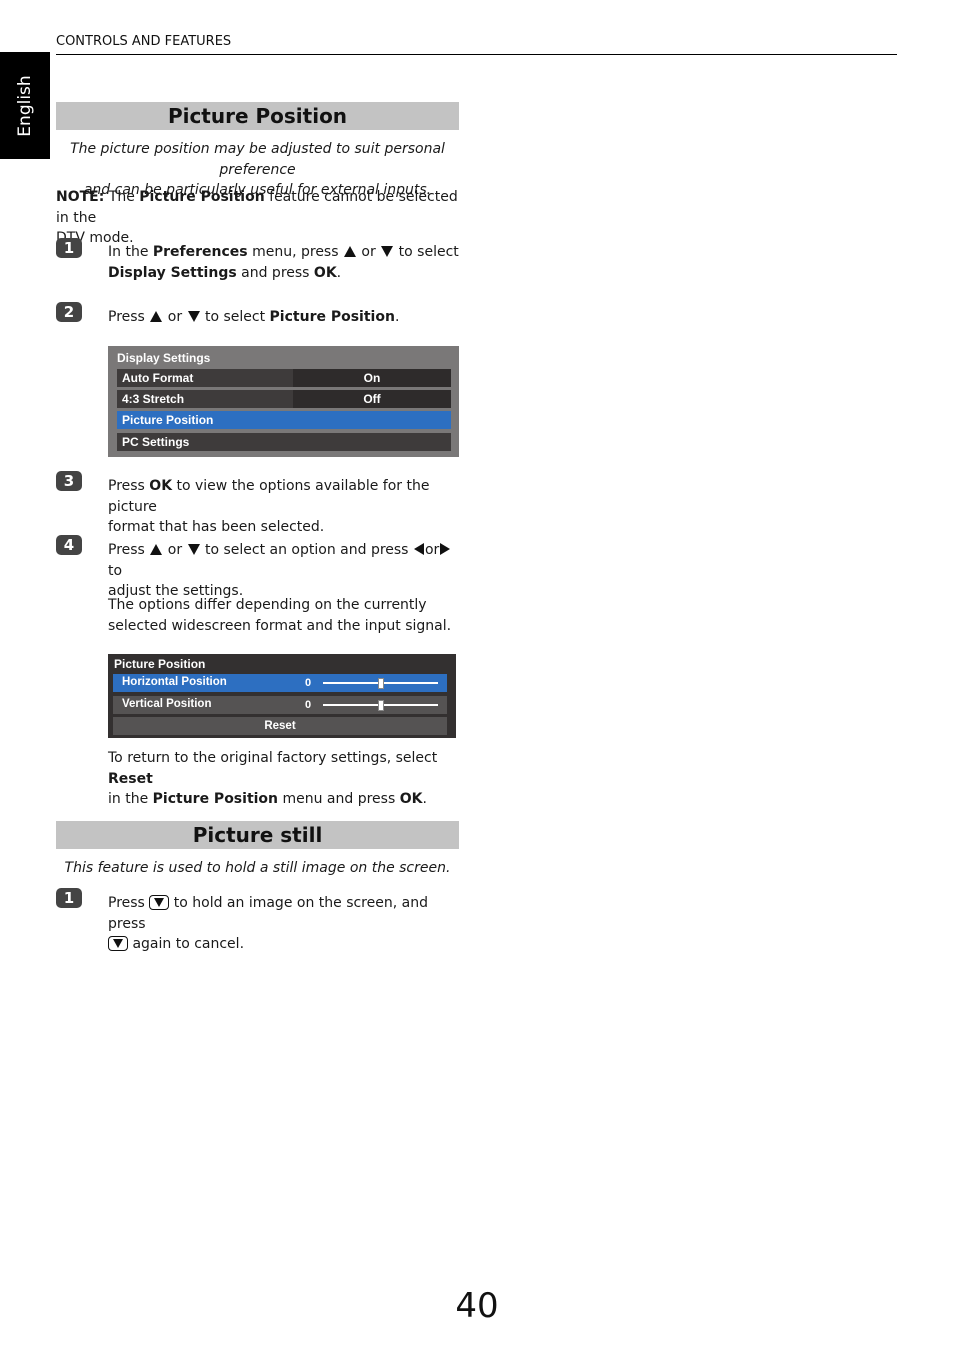  I want to click on menu-name: Preferences, so click(200, 252).